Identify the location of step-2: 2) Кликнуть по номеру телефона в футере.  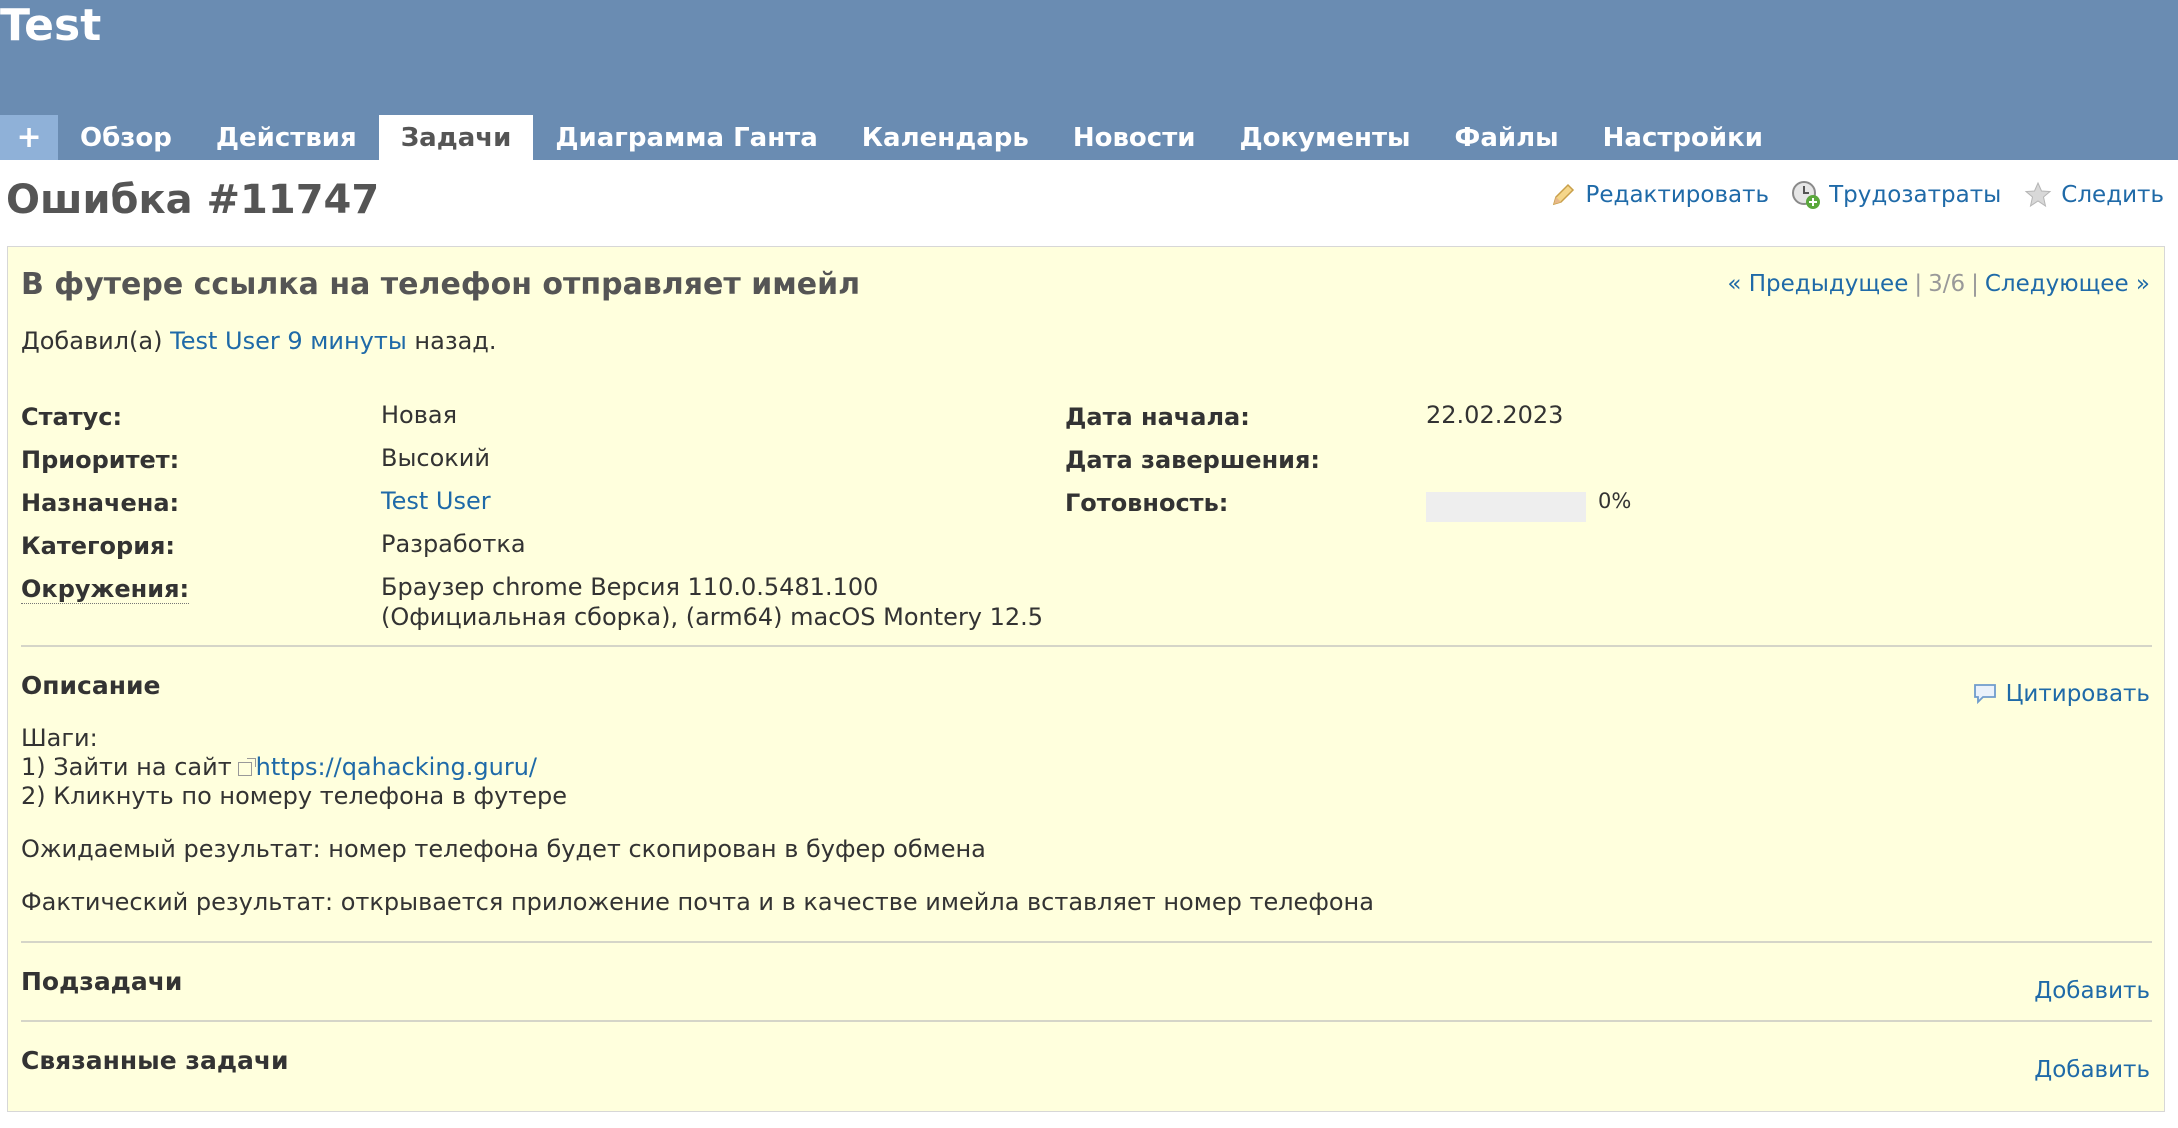
(294, 796).